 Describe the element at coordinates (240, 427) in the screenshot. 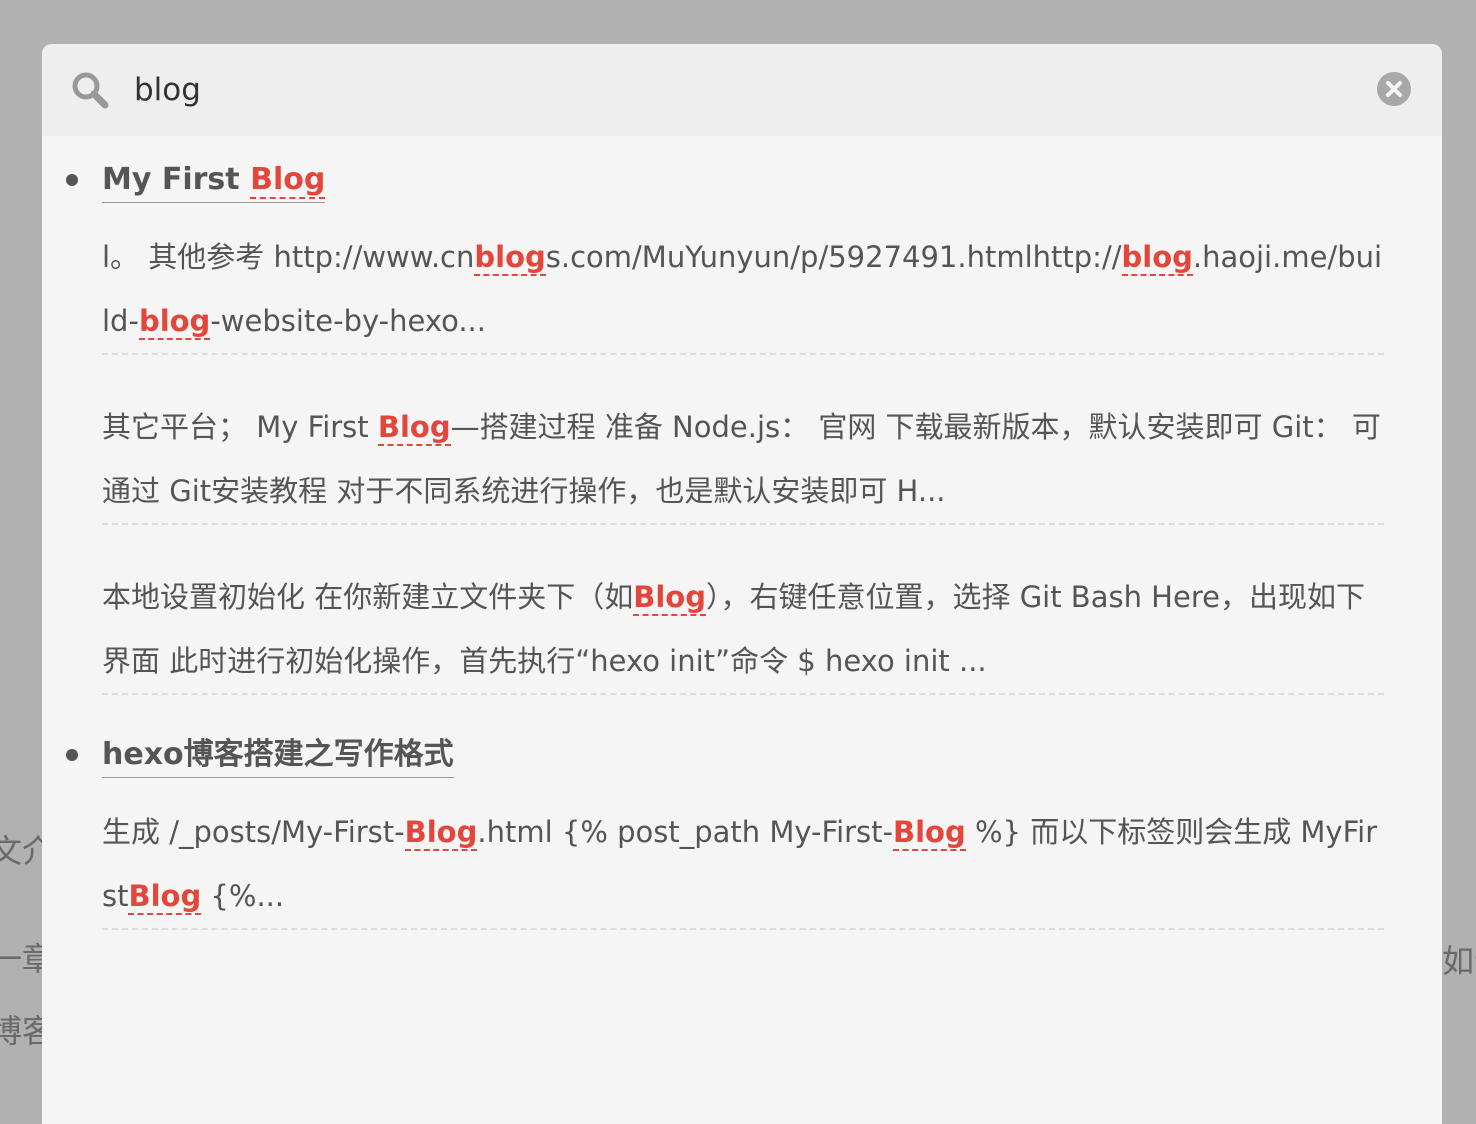

I see `excerpt-text: 其它平台； My First` at that location.